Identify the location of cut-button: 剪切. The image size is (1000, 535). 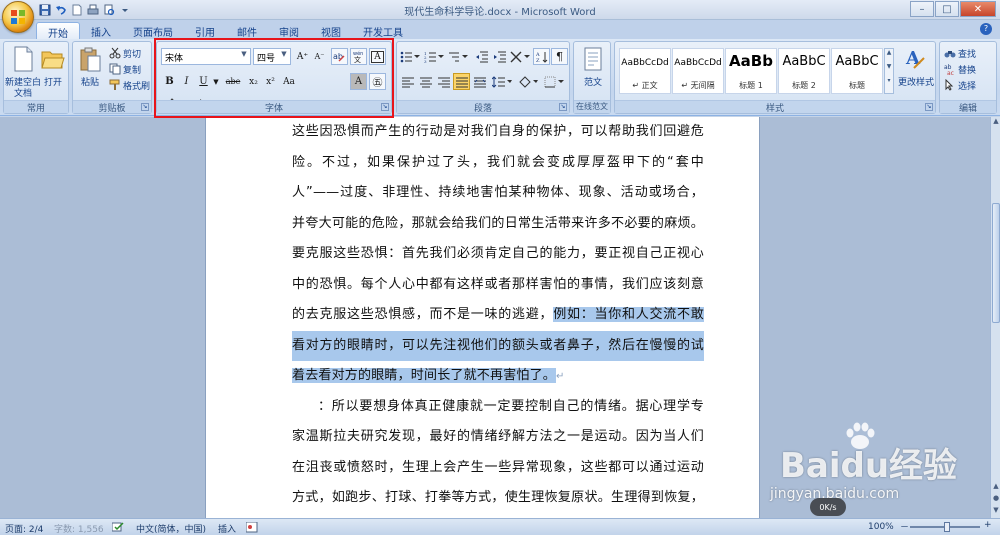
(125, 53).